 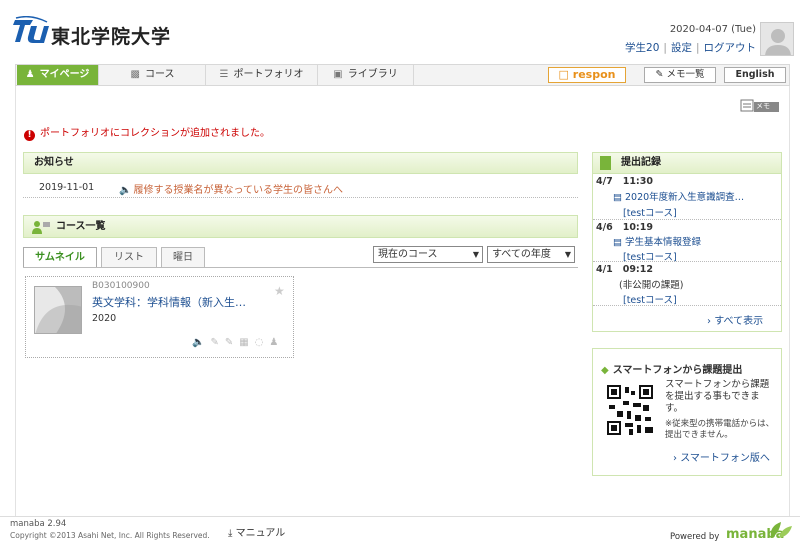 I want to click on tab-library: ▣ ライブラリ, so click(x=366, y=75).